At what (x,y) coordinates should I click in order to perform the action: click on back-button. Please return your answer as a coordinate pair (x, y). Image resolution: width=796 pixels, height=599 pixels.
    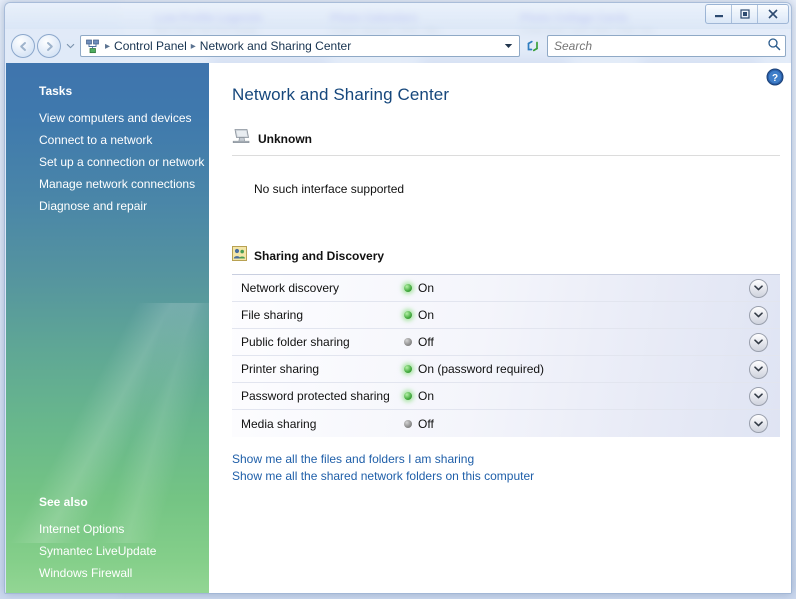
    Looking at the image, I should click on (23, 46).